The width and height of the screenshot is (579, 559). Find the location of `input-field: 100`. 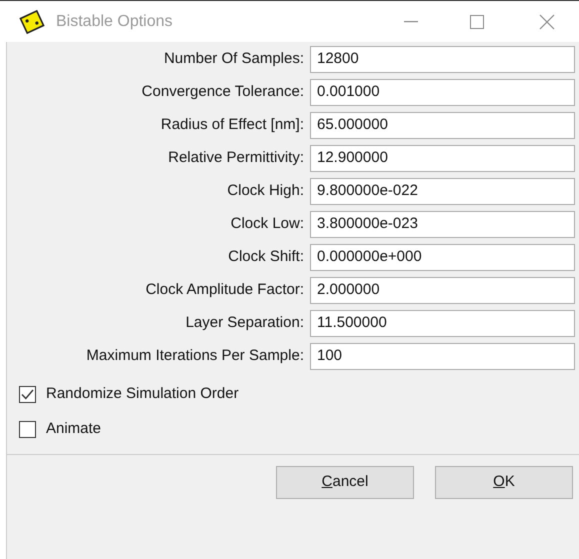

input-field: 100 is located at coordinates (442, 356).